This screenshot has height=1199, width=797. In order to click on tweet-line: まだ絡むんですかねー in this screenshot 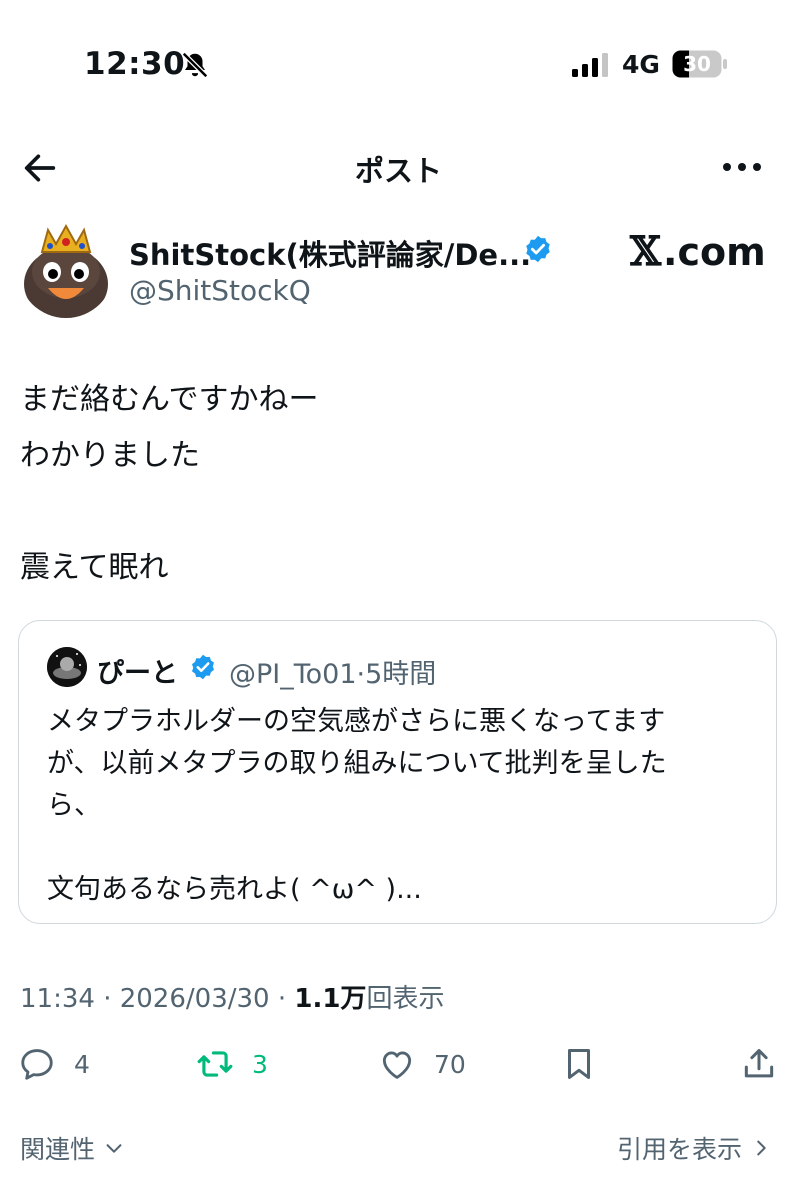, I will do `click(169, 399)`.